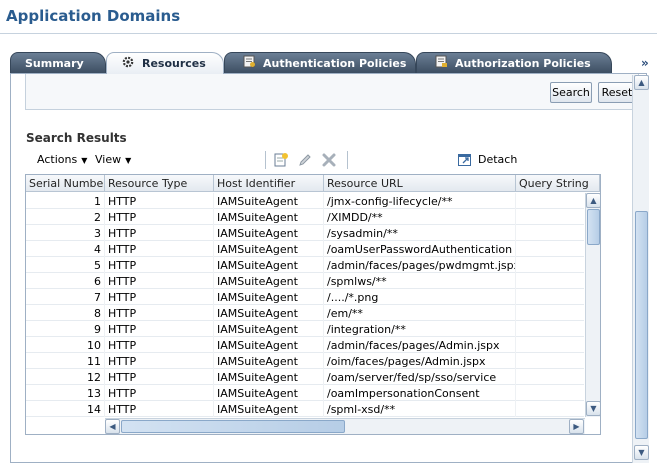 The height and width of the screenshot is (468, 657). Describe the element at coordinates (305, 233) in the screenshot. I see `table-row: 3 HTTP IAMSuiteAgent/sysadmin/**` at that location.